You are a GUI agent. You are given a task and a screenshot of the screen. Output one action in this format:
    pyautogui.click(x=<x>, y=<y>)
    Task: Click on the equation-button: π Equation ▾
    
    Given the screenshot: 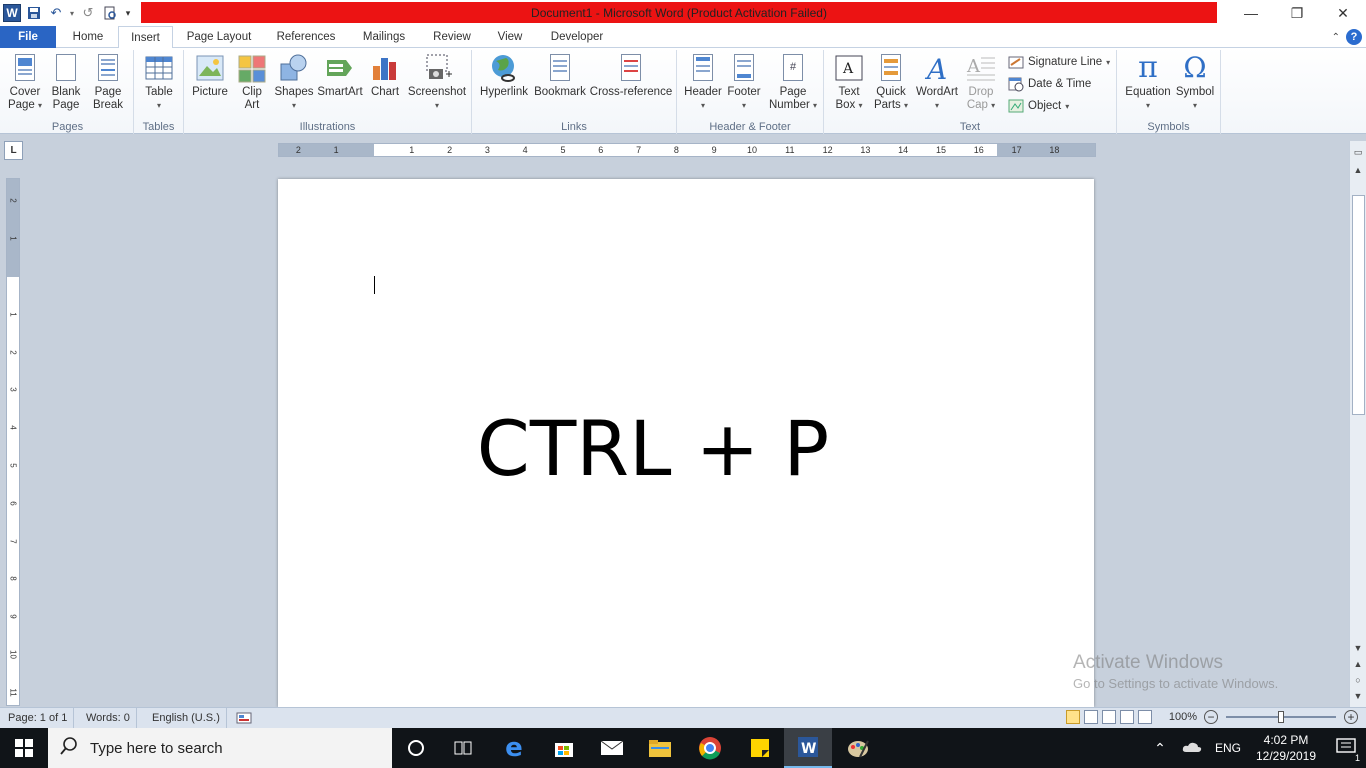 What is the action you would take?
    pyautogui.click(x=1148, y=82)
    